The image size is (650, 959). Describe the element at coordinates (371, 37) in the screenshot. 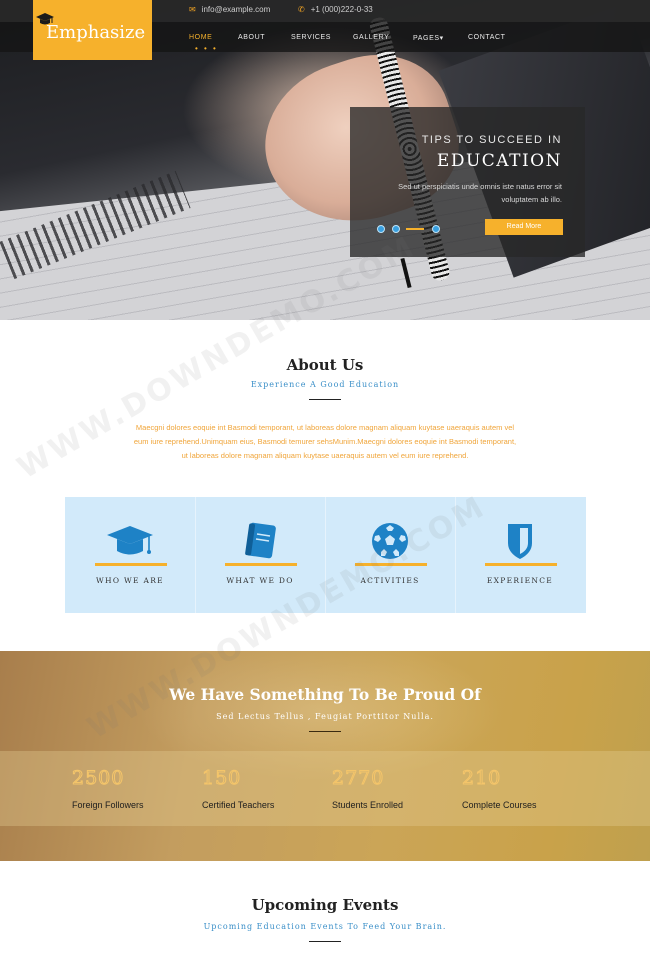

I see `nav-gallery: GALLERY` at that location.